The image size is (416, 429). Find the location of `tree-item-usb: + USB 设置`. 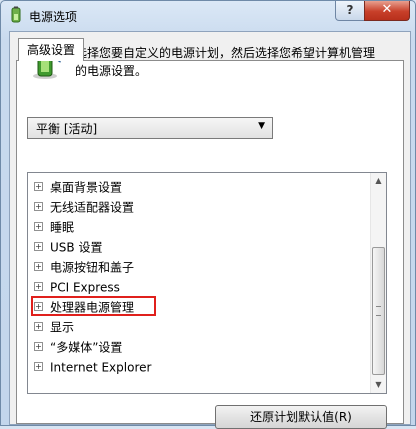

tree-item-usb: + USB 设置 is located at coordinates (68, 247).